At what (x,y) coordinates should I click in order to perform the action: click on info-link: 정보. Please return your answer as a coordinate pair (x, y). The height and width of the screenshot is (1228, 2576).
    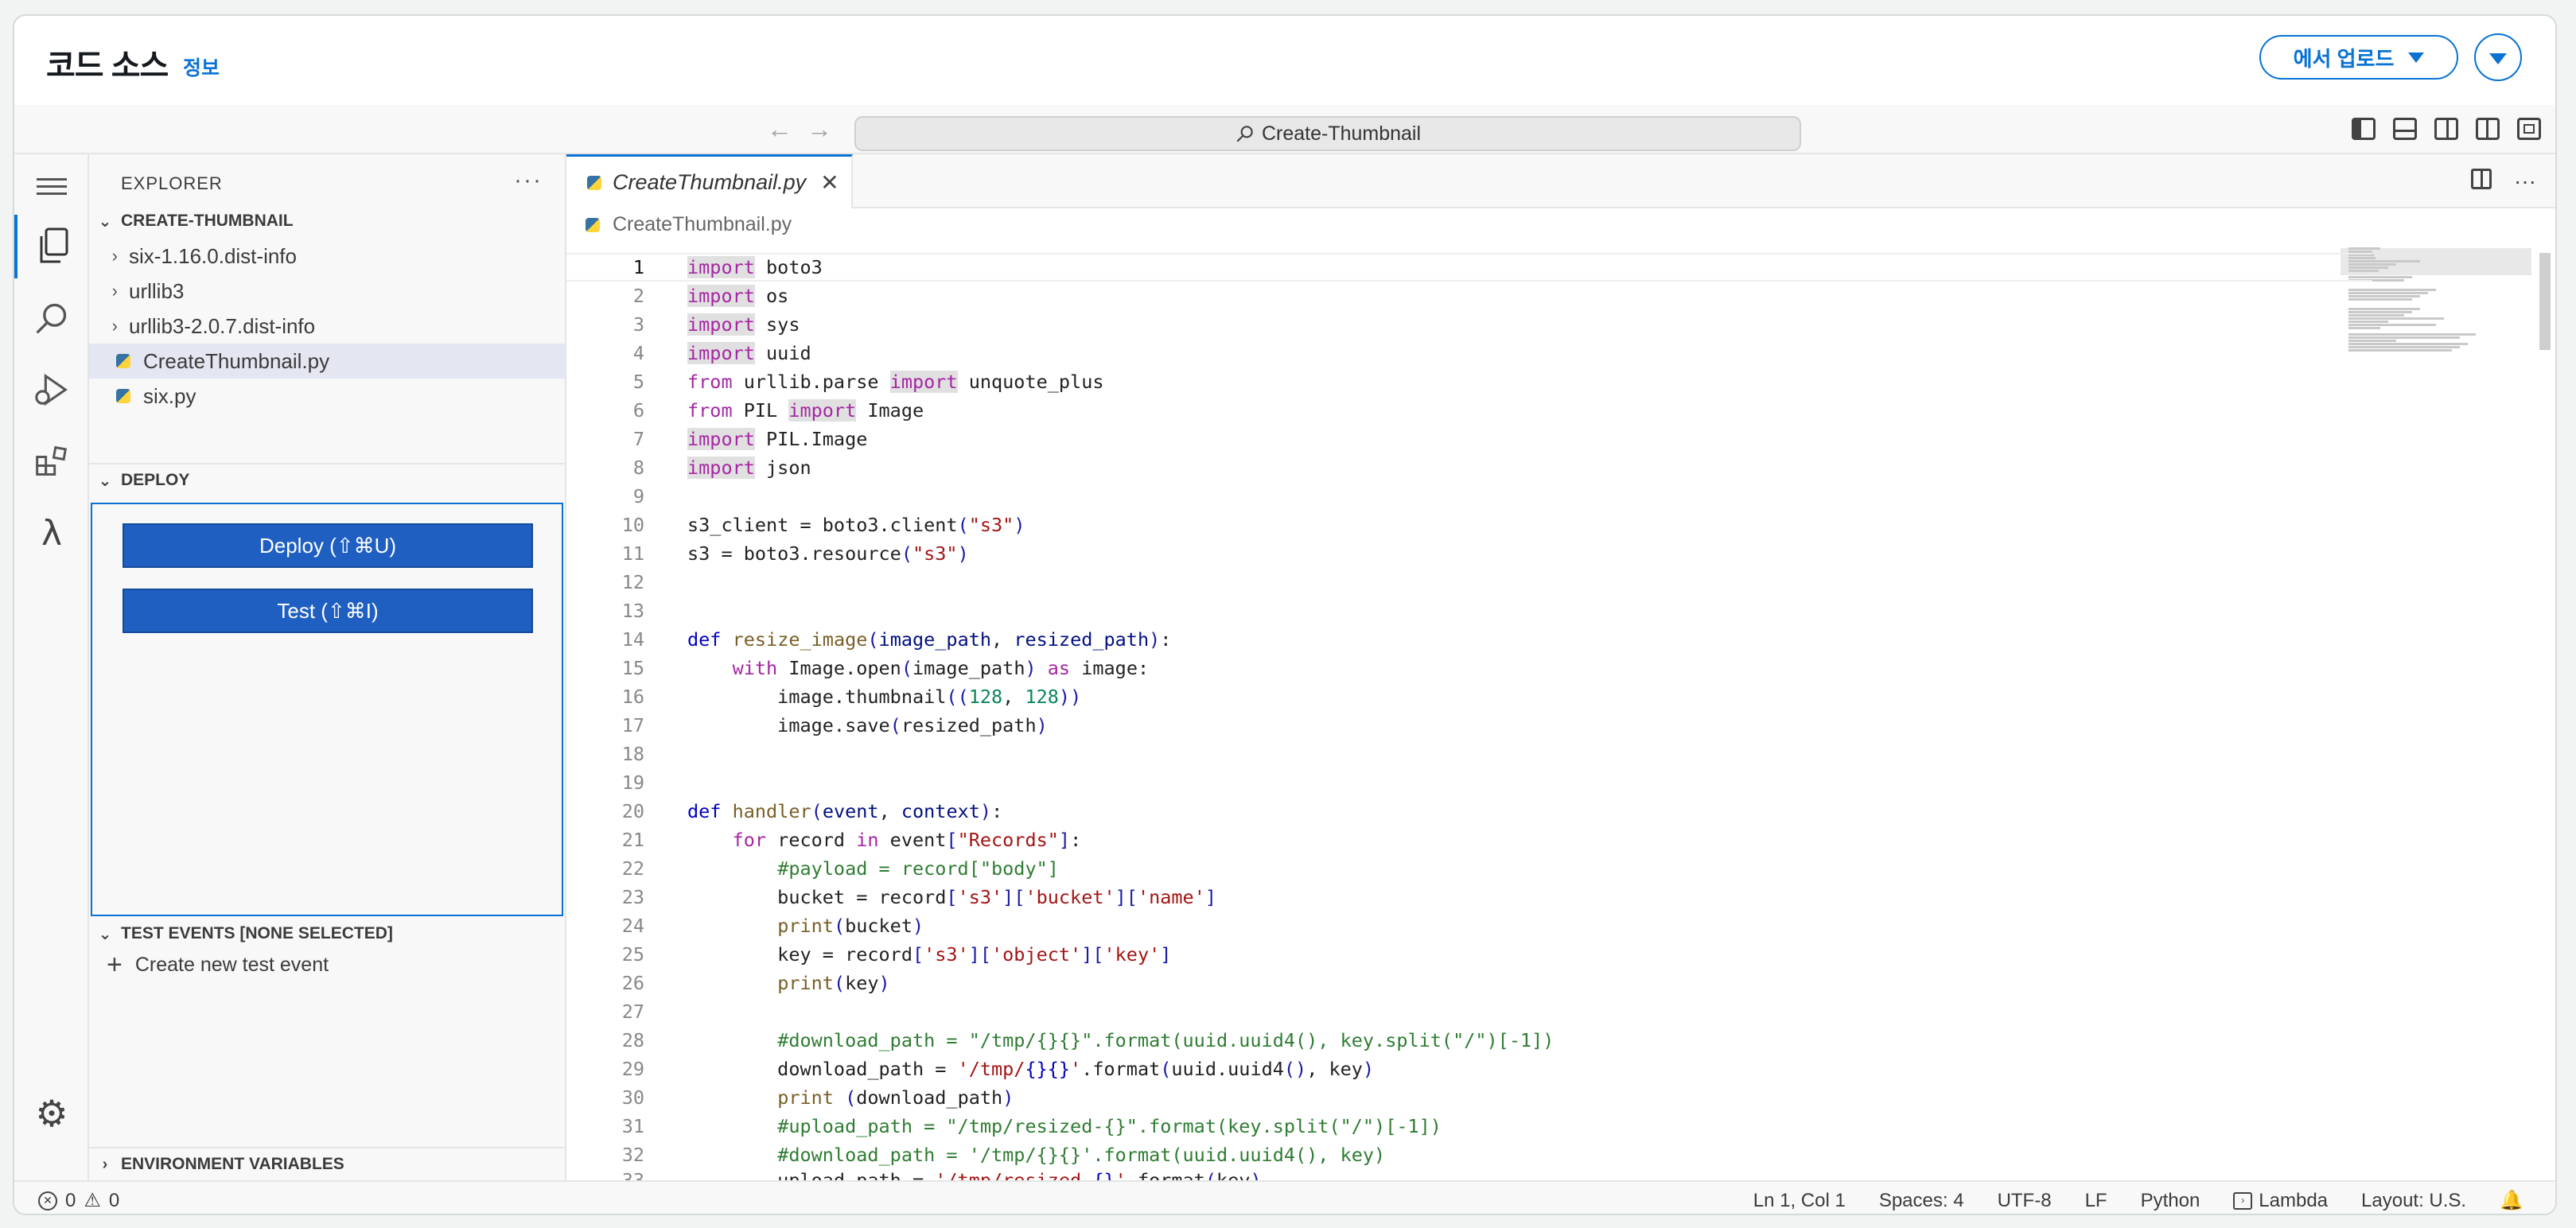
    Looking at the image, I should click on (202, 66).